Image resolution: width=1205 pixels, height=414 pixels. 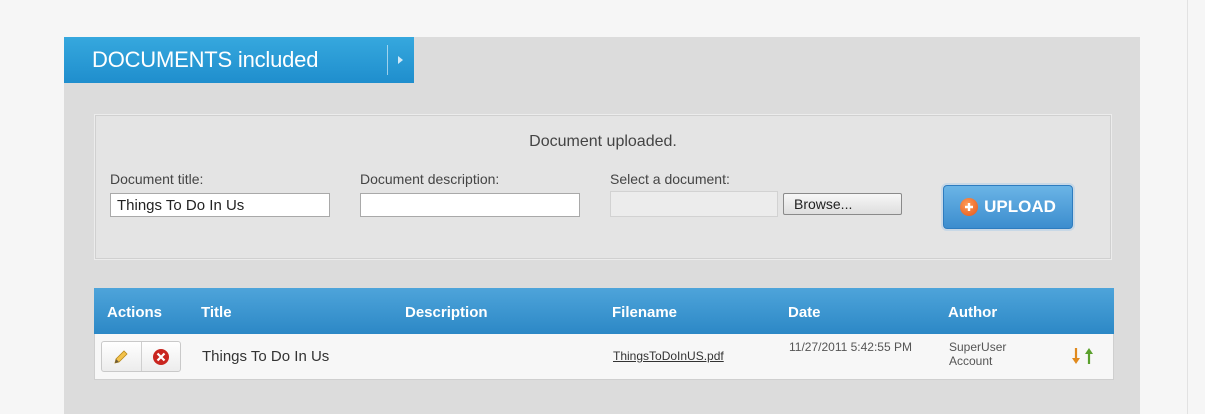 I want to click on upload-button: UPLOAD, so click(x=1008, y=207).